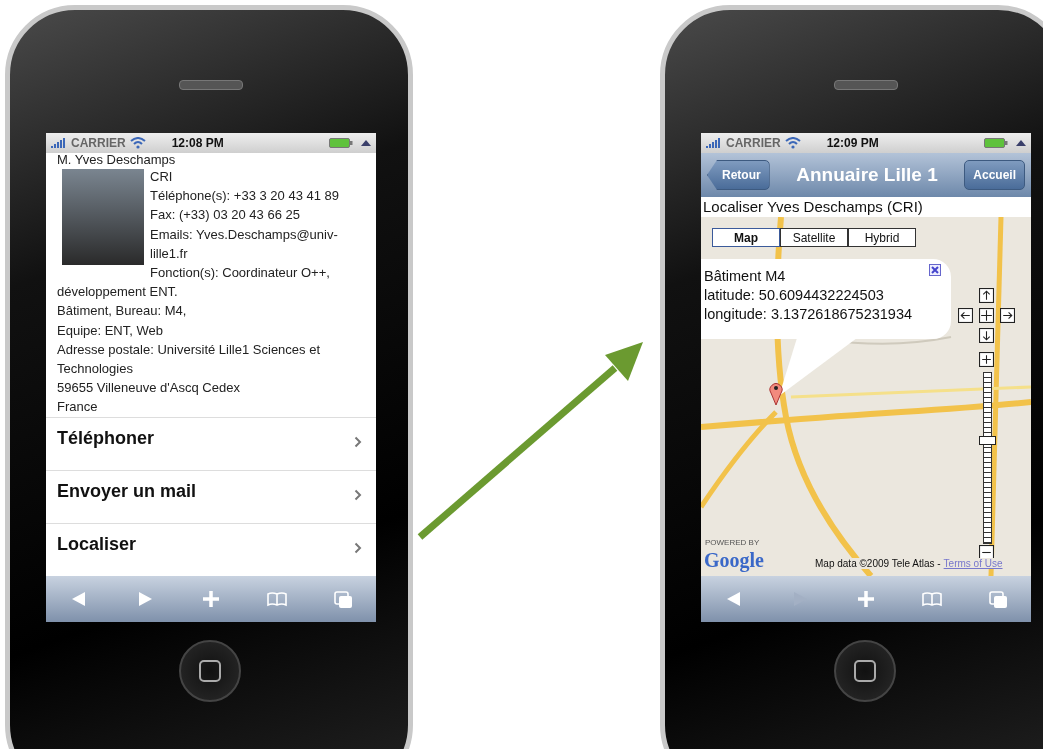 This screenshot has width=1043, height=749. Describe the element at coordinates (878, 563) in the screenshot. I see `map-credit: Map data ©2009 Tele Atlas -` at that location.